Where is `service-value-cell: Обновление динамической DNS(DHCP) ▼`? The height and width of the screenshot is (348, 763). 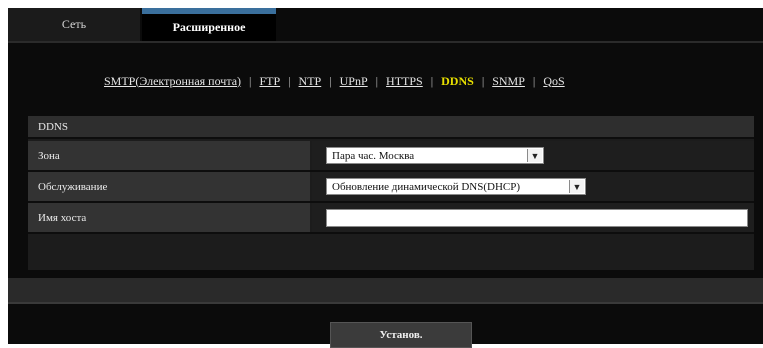 service-value-cell: Обновление динамической DNS(DHCP) ▼ is located at coordinates (533, 186).